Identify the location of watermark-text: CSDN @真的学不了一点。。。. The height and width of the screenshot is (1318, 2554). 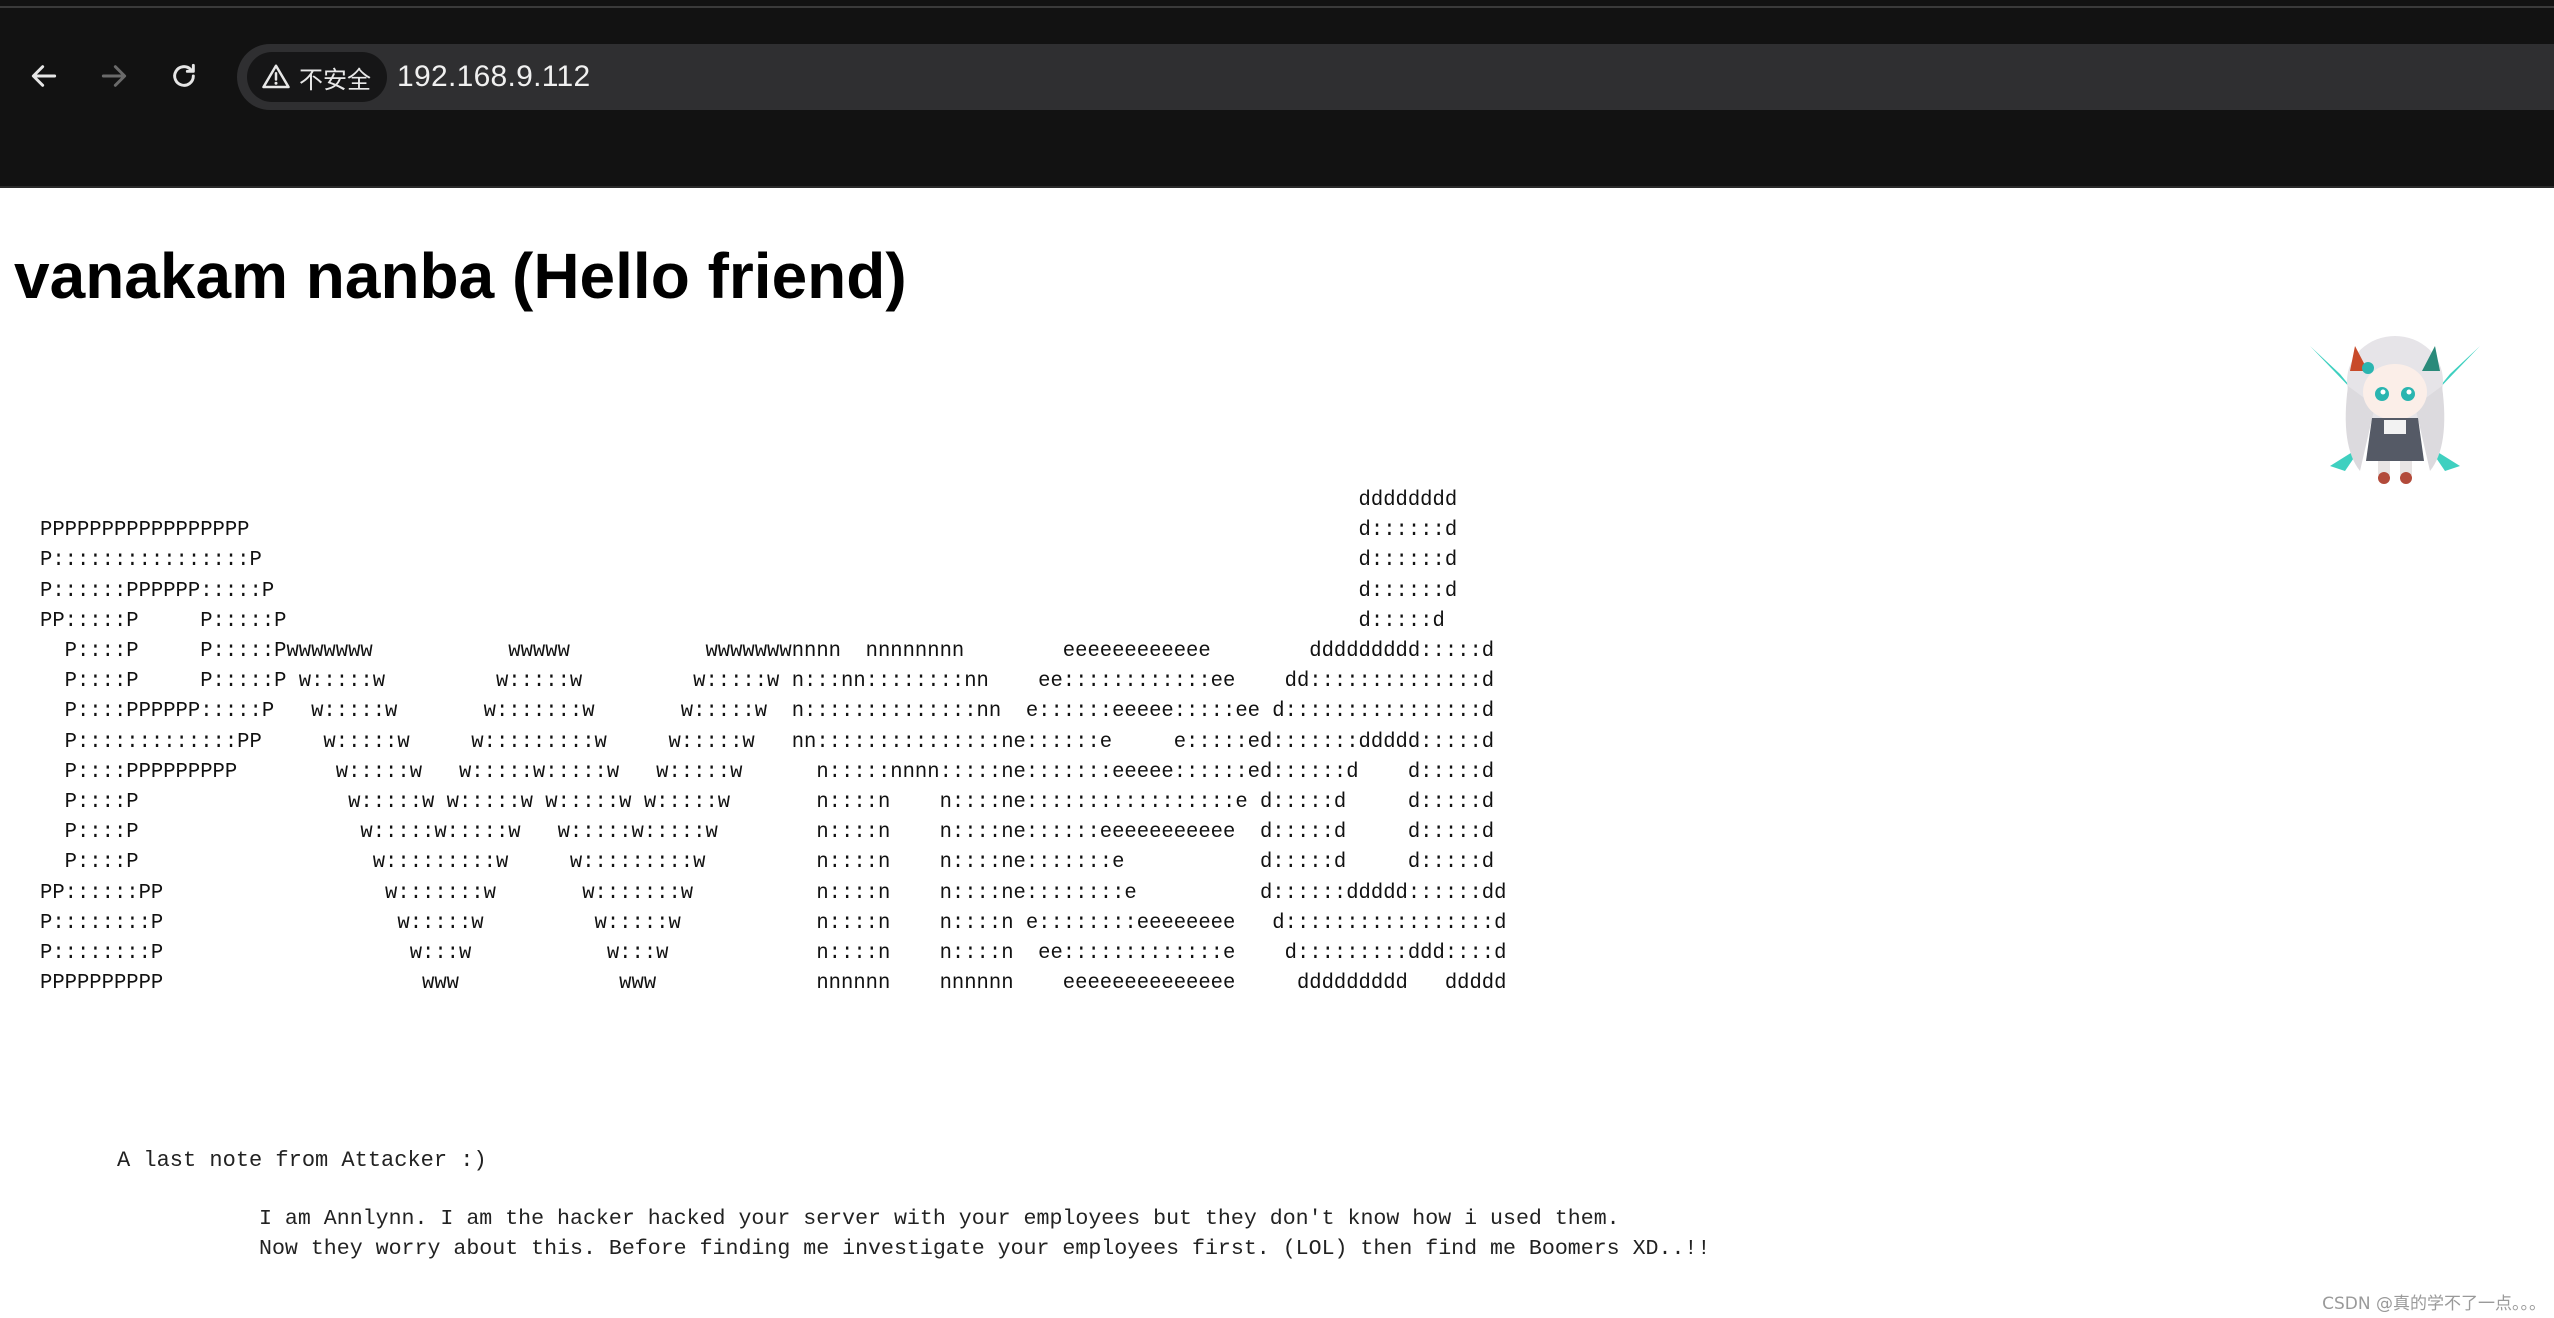
(2434, 1304).